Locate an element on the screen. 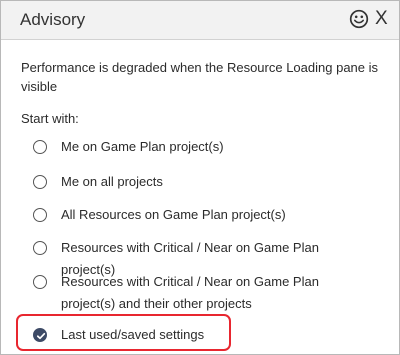  option-me-on-game-plan: Me on Game Plan project(s) is located at coordinates (202, 148).